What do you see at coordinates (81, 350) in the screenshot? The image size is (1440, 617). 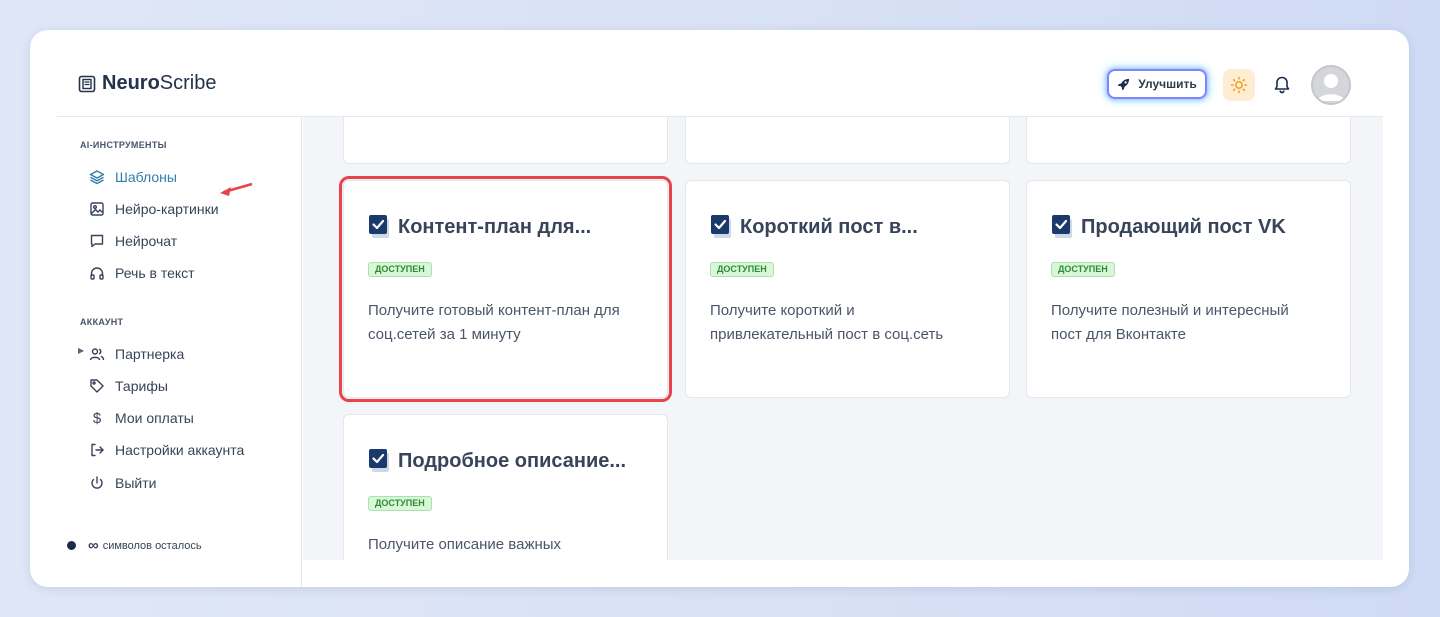 I see `expand-caret-icon: ▶` at bounding box center [81, 350].